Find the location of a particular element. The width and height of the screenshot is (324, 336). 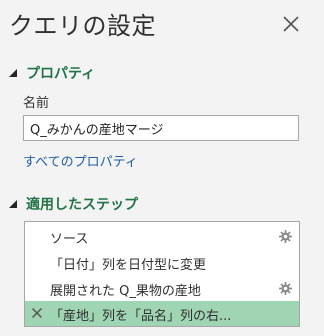

applied-step-item: ソース is located at coordinates (162, 236).